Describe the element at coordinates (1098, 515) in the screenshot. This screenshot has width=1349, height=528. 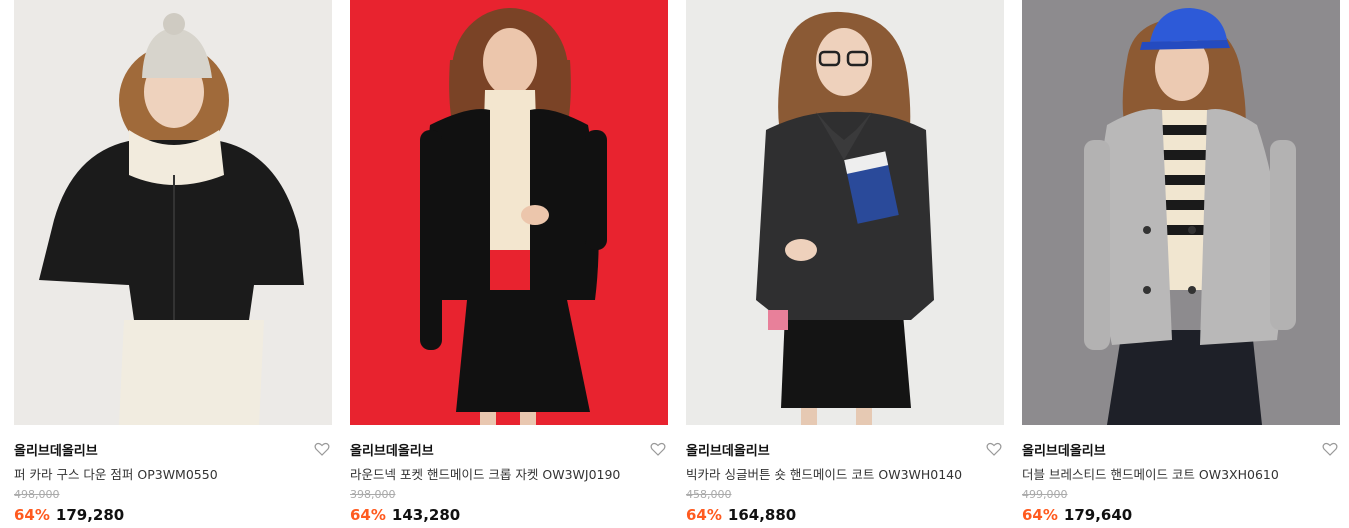
I see `sale-price: 179,640` at that location.